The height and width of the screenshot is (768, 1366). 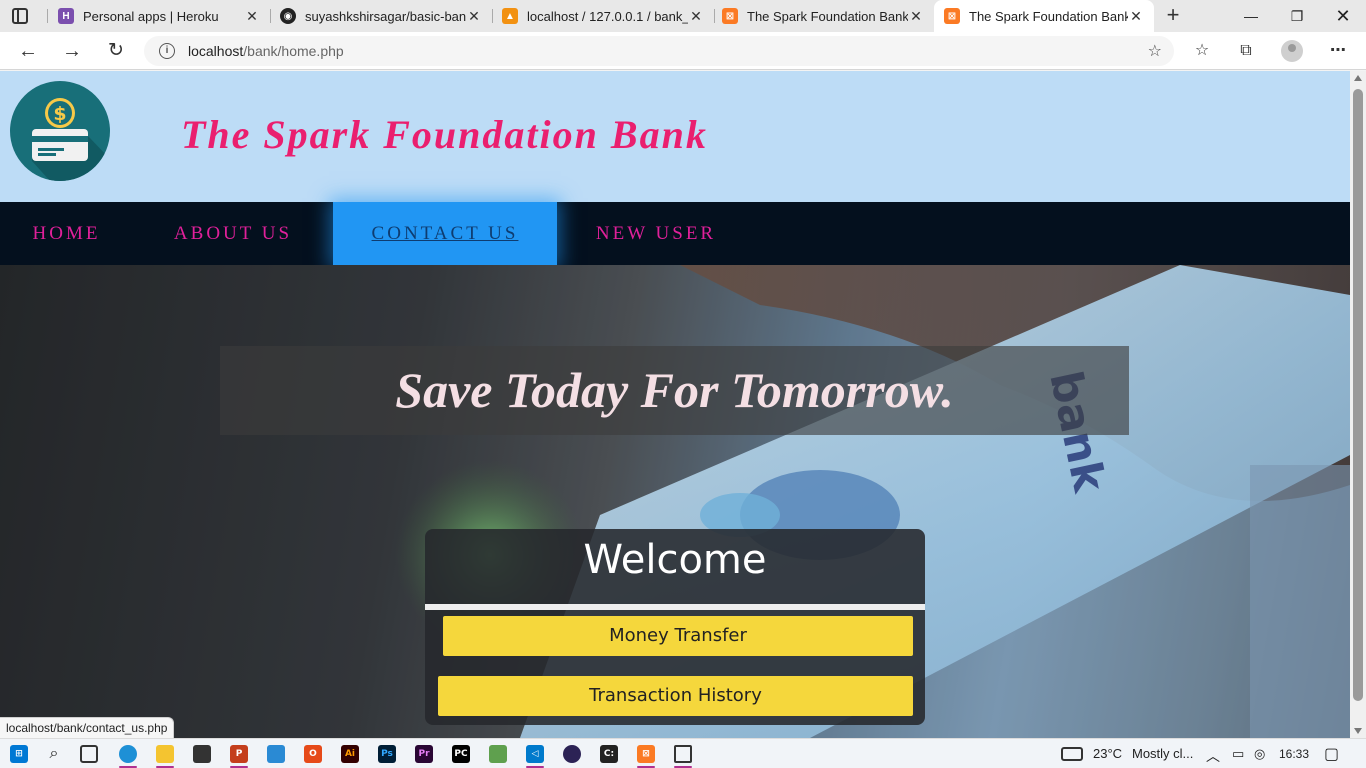 I want to click on favorites-icon: ☆, so click(x=1202, y=51).